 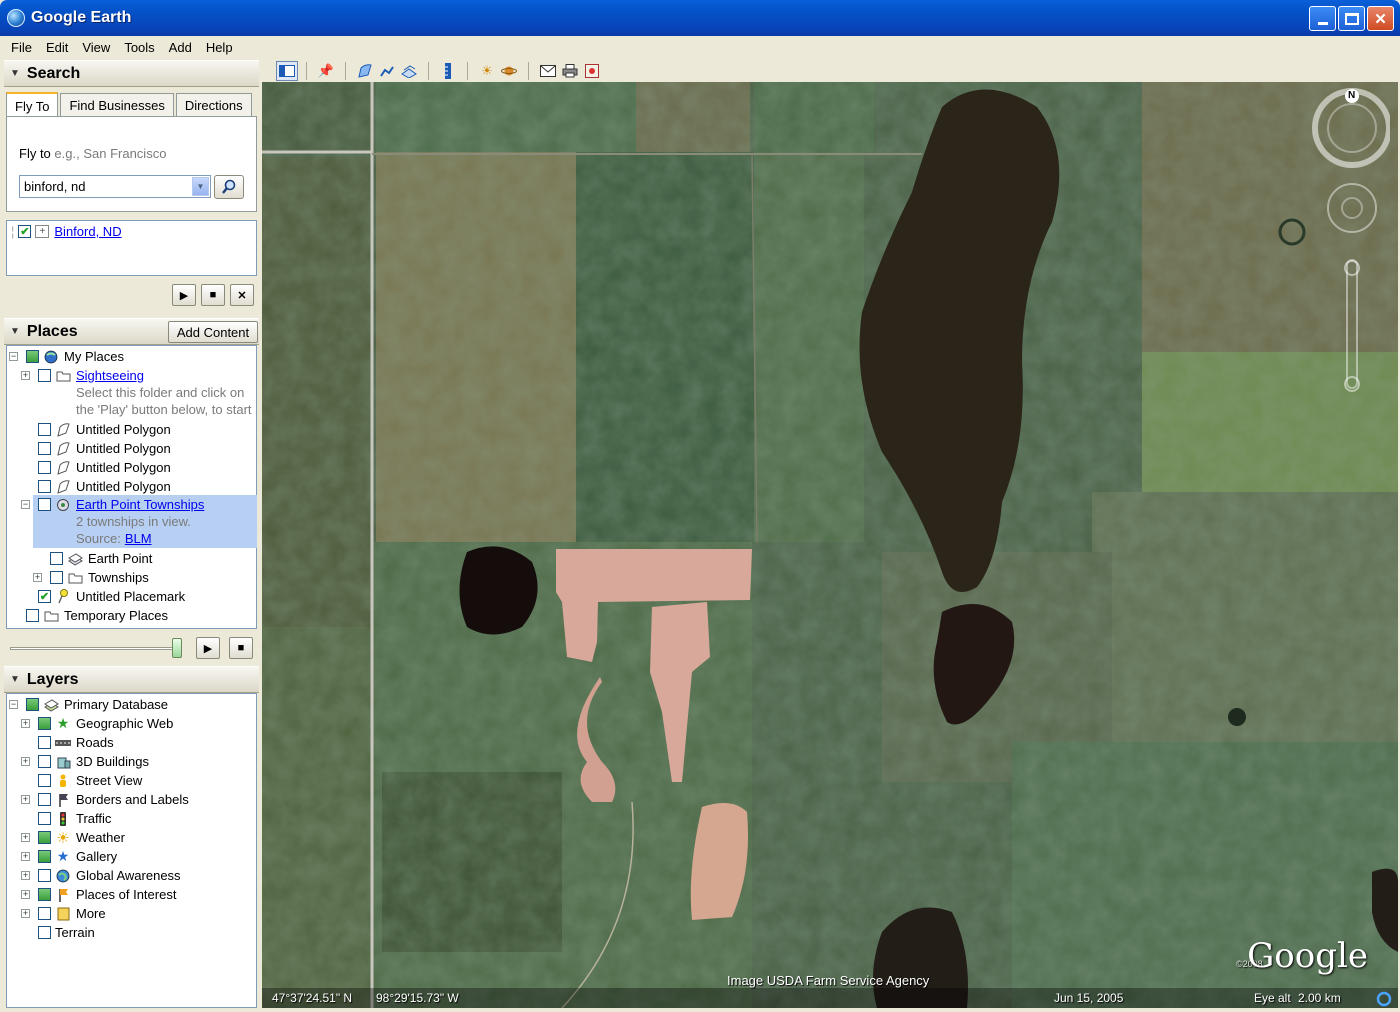 I want to click on dropdown-arrow-icon: ▼, so click(x=200, y=186).